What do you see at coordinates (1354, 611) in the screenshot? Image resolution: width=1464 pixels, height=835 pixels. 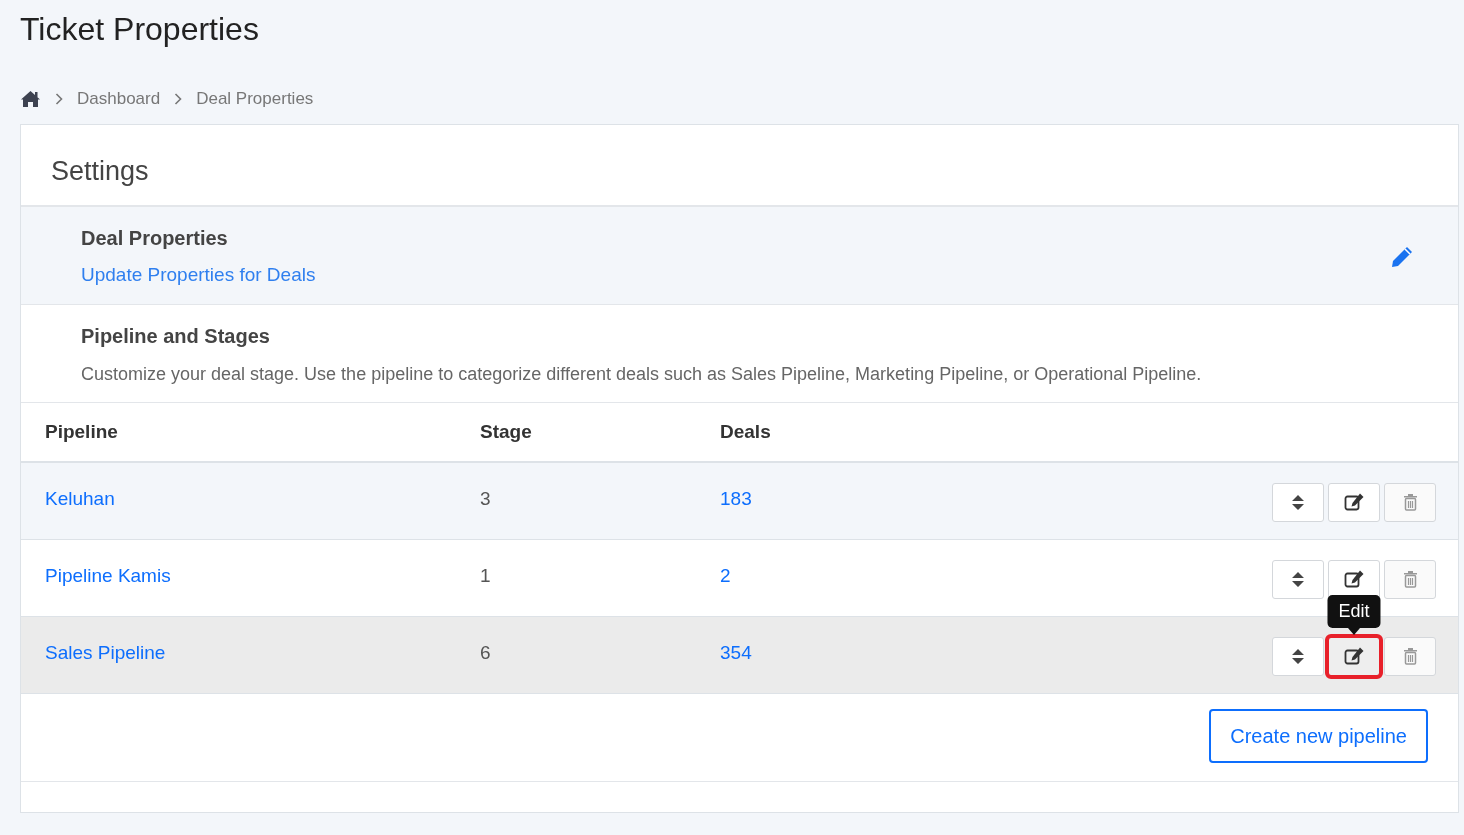 I see `tooltip: Edit` at bounding box center [1354, 611].